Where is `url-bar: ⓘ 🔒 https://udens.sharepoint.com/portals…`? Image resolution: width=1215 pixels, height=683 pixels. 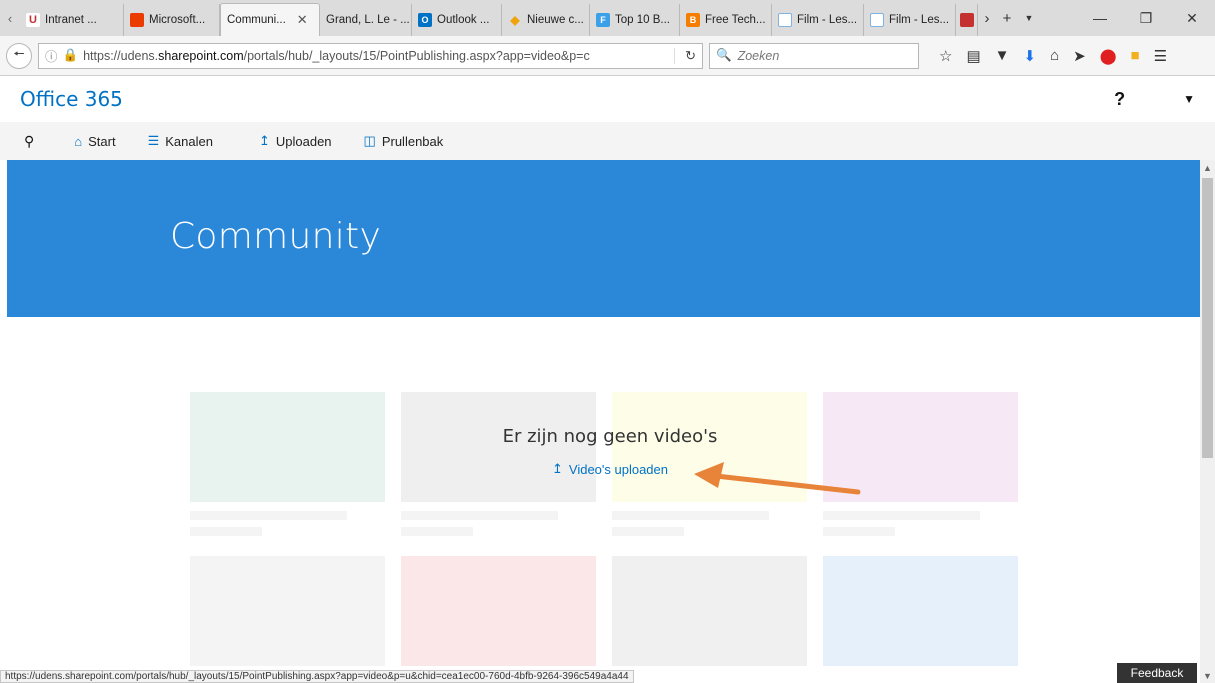
url-bar: ⓘ 🔒 https://udens.sharepoint.com/portals… is located at coordinates (370, 55).